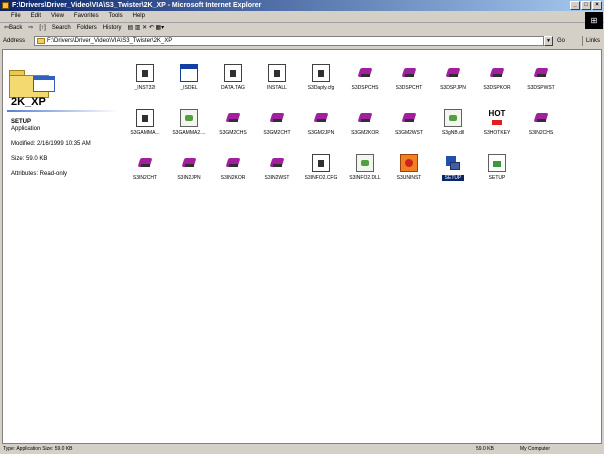 The image size is (604, 454). Describe the element at coordinates (453, 133) in the screenshot. I see `file-label: S3gNB.dll` at that location.